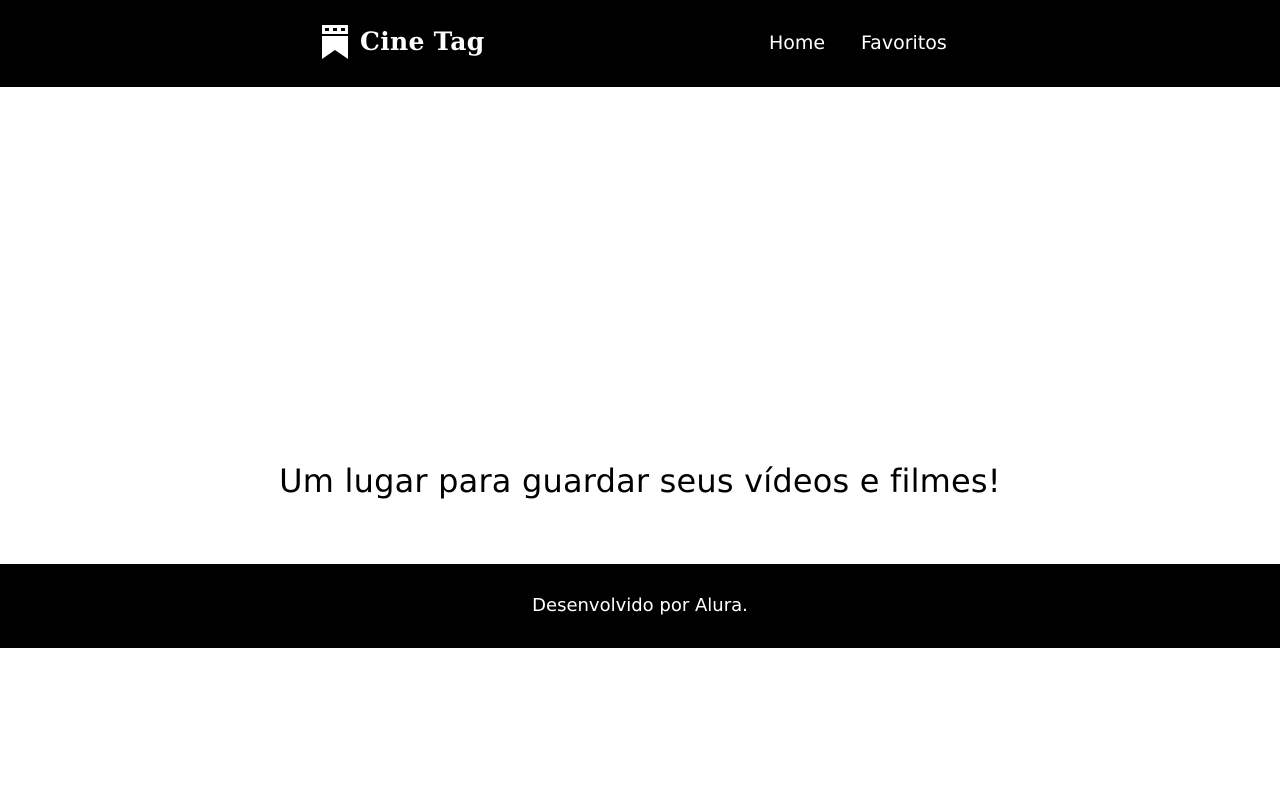 The width and height of the screenshot is (1280, 800). Describe the element at coordinates (904, 43) in the screenshot. I see `nav-link-favoritos: Favoritos` at that location.